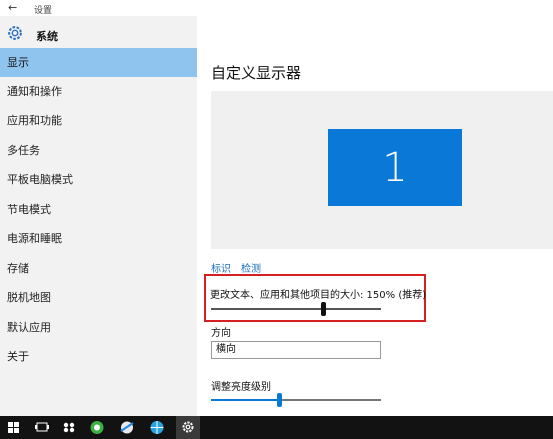 The width and height of the screenshot is (553, 439). What do you see at coordinates (318, 295) in the screenshot?
I see `scale-label: 更改文本、应用和其他项目的大小: 150% (推荐)` at bounding box center [318, 295].